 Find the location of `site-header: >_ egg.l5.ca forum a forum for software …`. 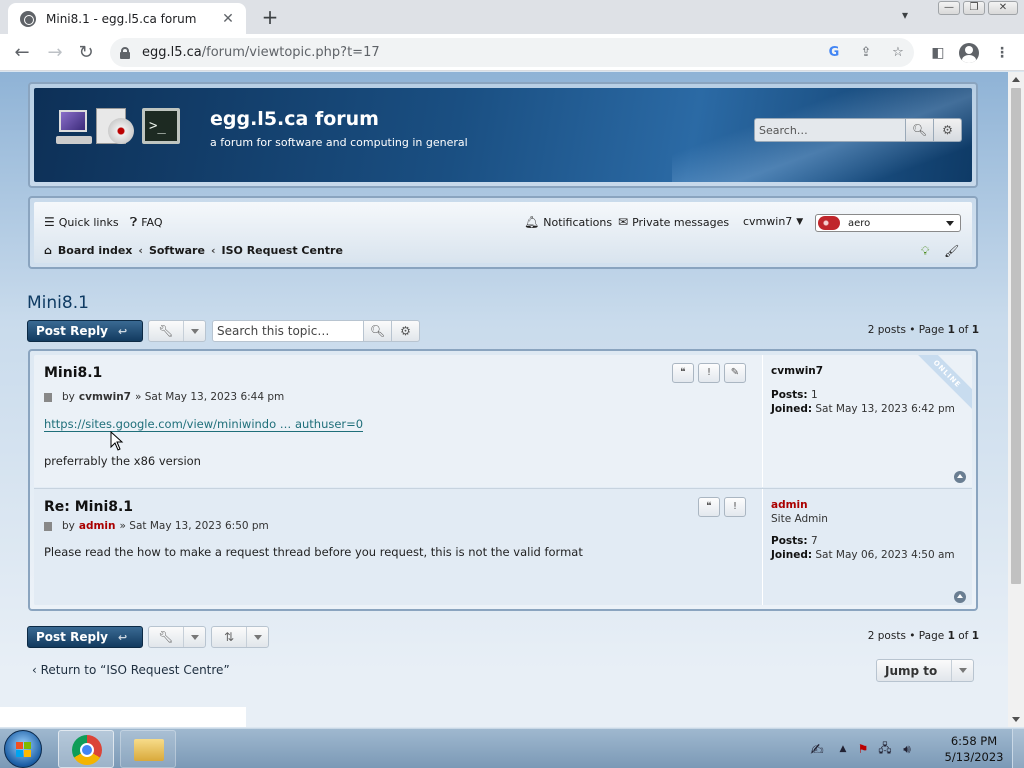

site-header: >_ egg.l5.ca forum a forum for software … is located at coordinates (503, 135).